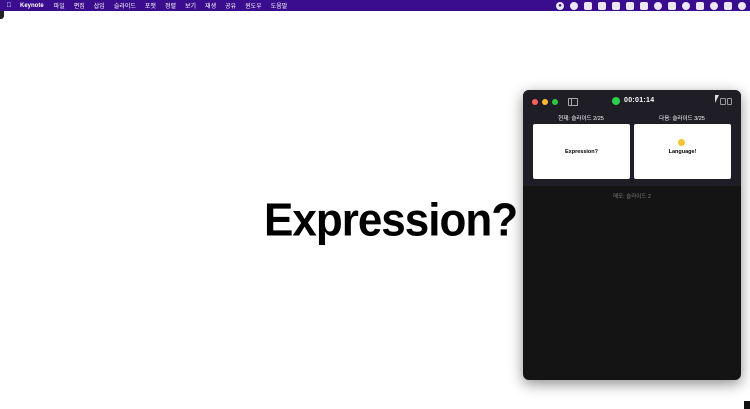 Image resolution: width=750 pixels, height=409 pixels. I want to click on menu-window: 윈도우, so click(253, 5).